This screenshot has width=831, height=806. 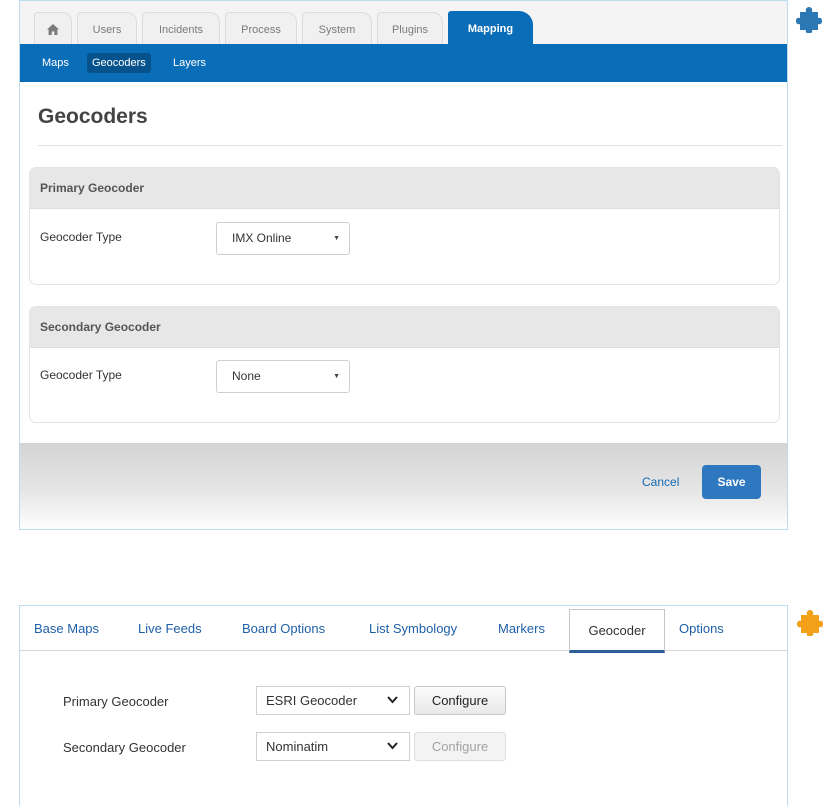 What do you see at coordinates (660, 482) in the screenshot?
I see `cancel-link: Cancel` at bounding box center [660, 482].